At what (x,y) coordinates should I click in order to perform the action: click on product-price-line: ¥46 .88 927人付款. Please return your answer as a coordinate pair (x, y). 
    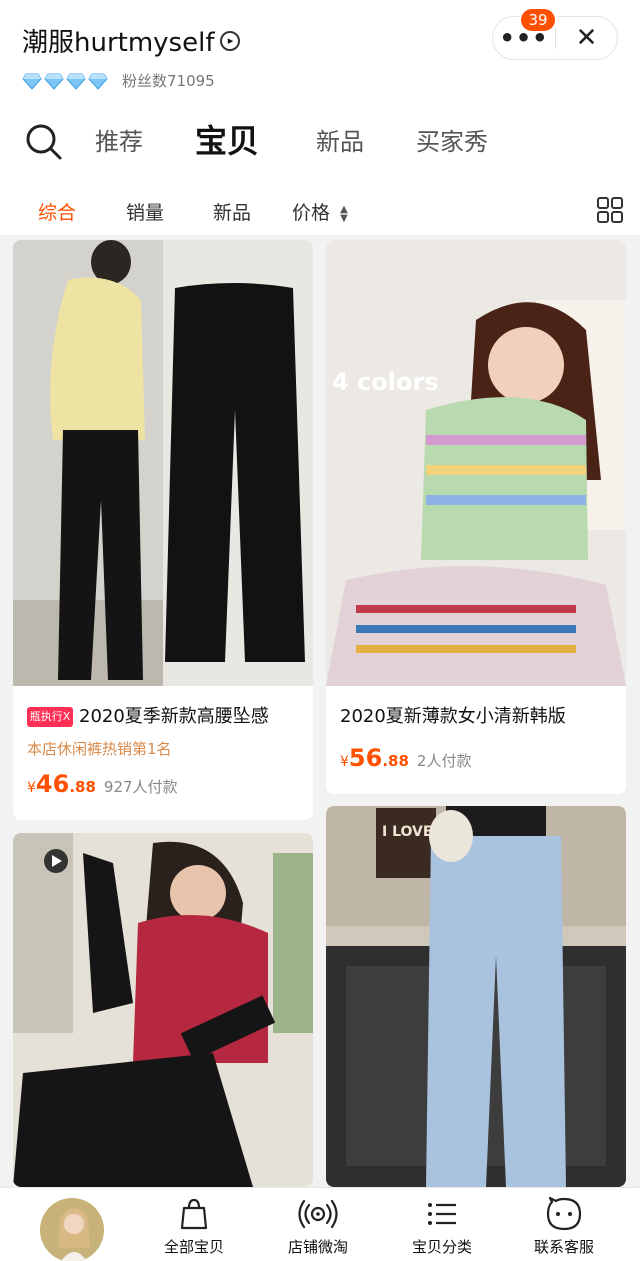
    Looking at the image, I should click on (102, 784).